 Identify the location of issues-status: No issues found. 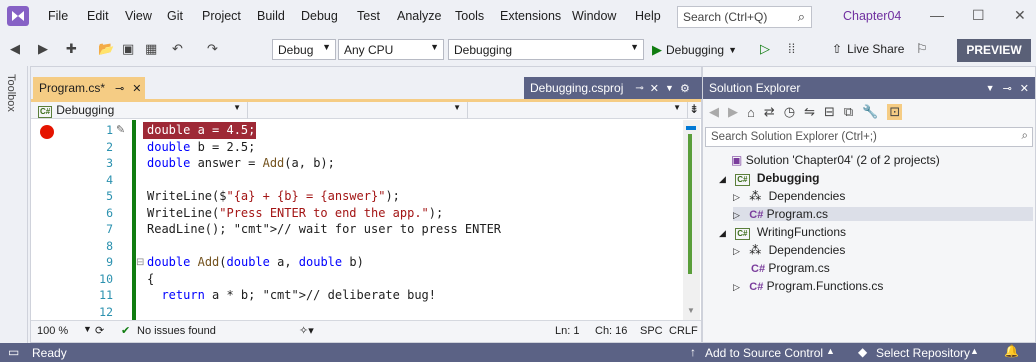
(176, 331).